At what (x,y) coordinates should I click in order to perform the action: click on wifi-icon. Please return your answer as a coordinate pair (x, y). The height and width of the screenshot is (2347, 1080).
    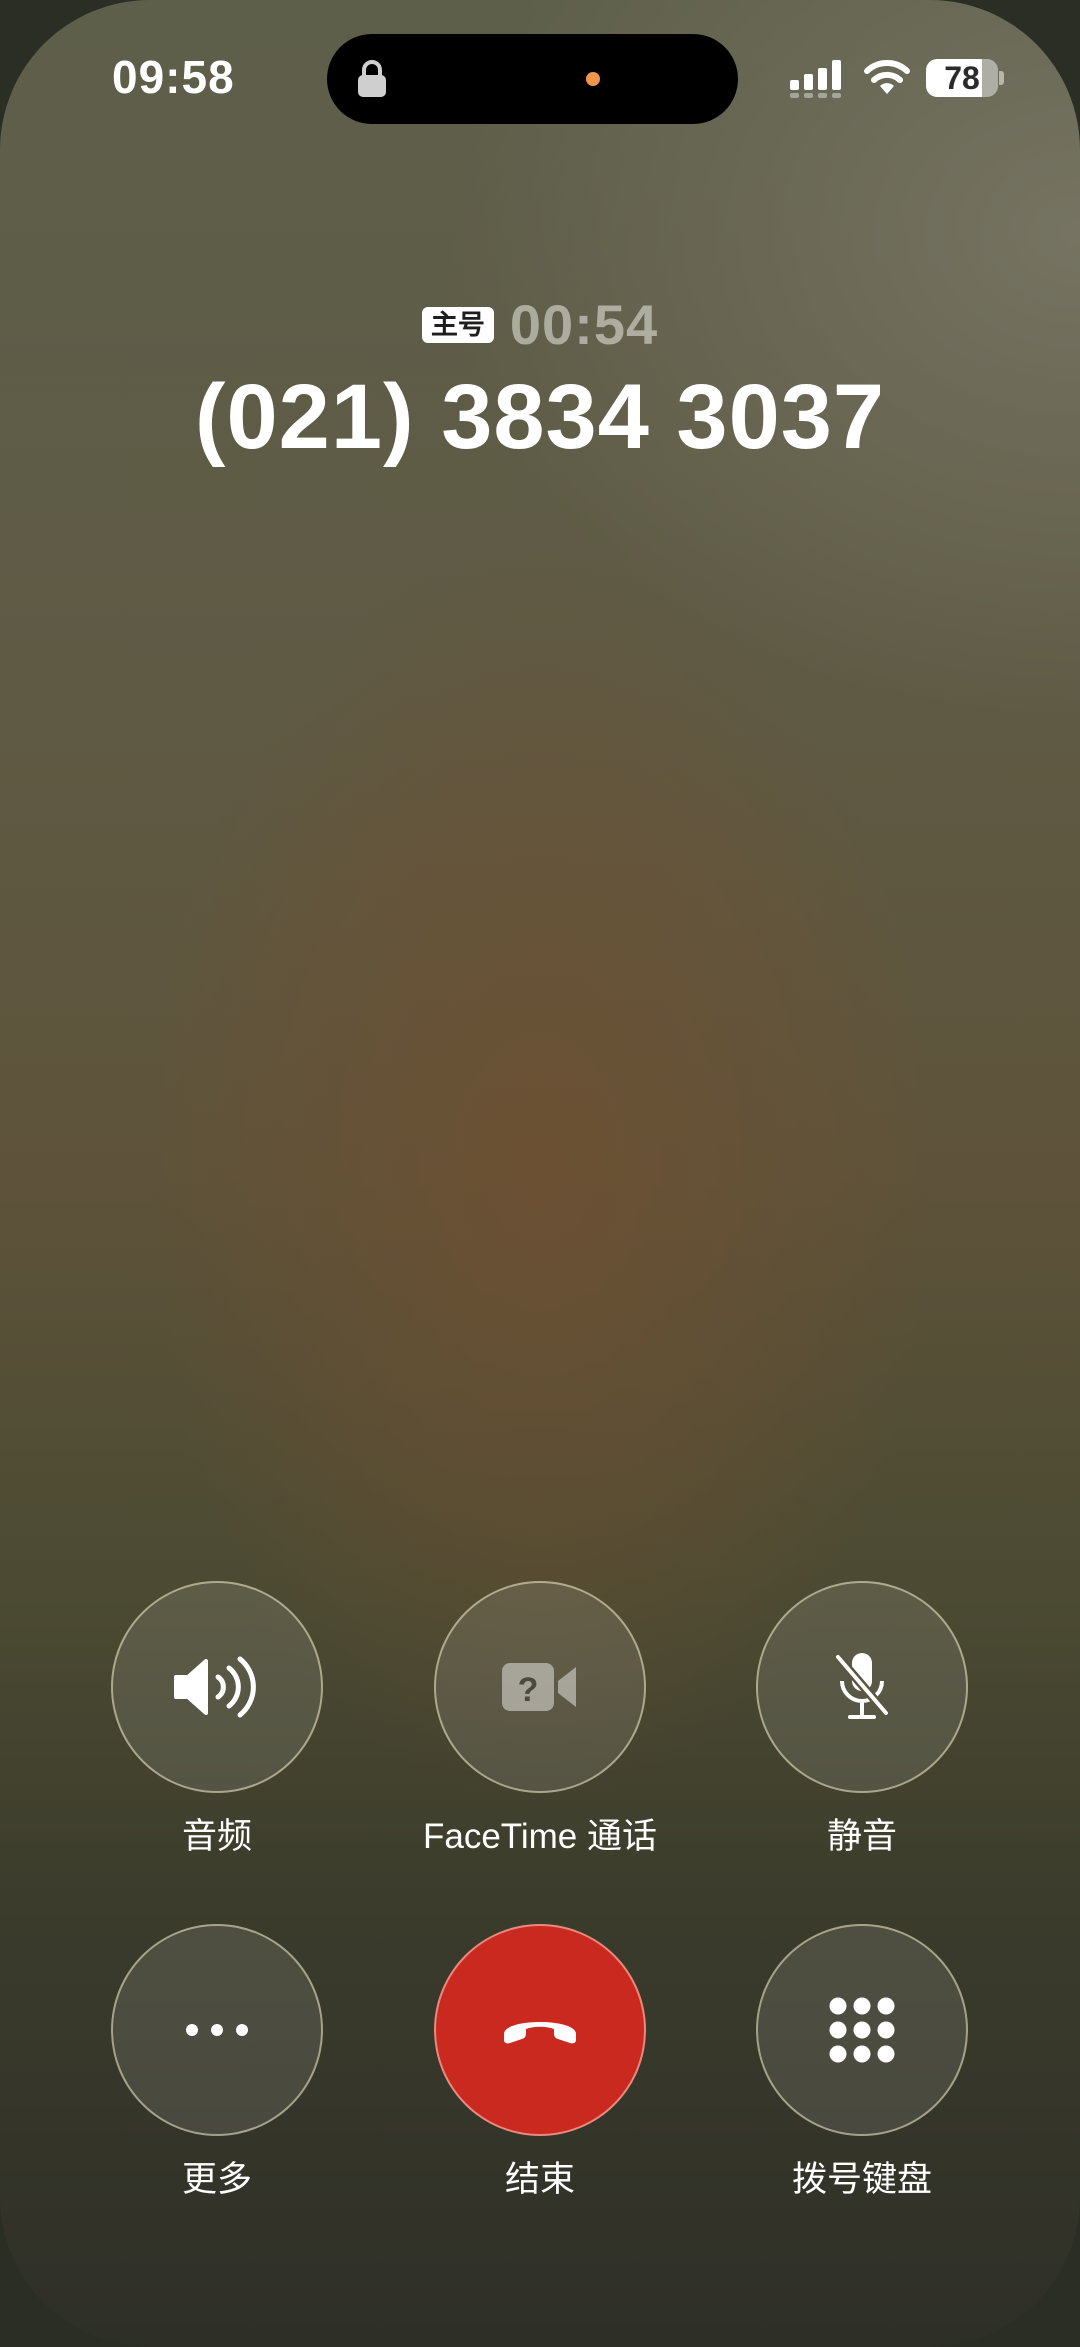
    Looking at the image, I should click on (887, 77).